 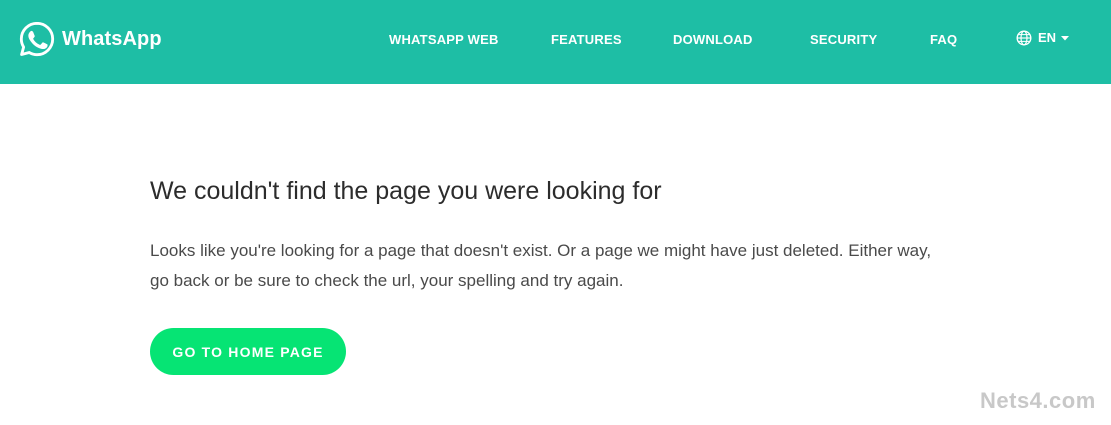 What do you see at coordinates (943, 39) in the screenshot?
I see `nav-faq: FAQ` at bounding box center [943, 39].